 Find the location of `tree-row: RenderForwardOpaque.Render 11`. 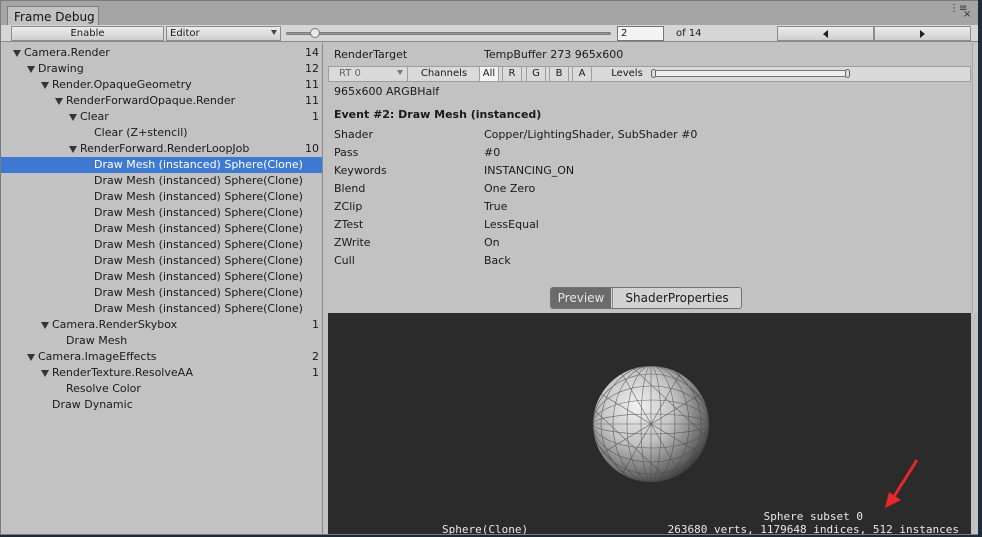

tree-row: RenderForwardOpaque.Render 11 is located at coordinates (161, 101).